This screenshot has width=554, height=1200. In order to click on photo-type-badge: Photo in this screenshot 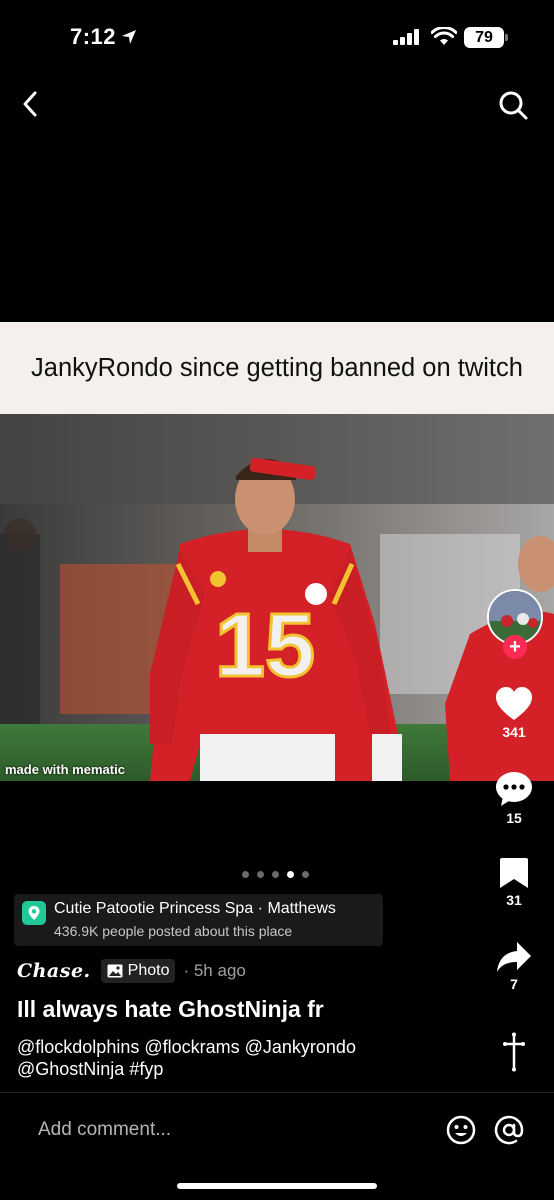, I will do `click(138, 971)`.